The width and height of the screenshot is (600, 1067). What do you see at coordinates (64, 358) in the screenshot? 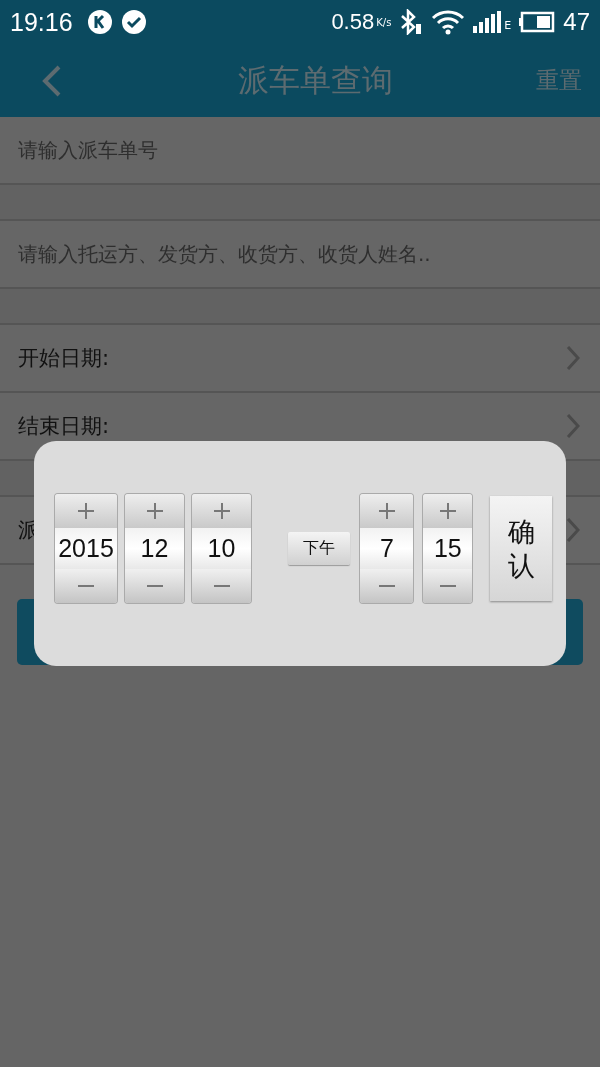
I see `row-label: 开始日期:` at bounding box center [64, 358].